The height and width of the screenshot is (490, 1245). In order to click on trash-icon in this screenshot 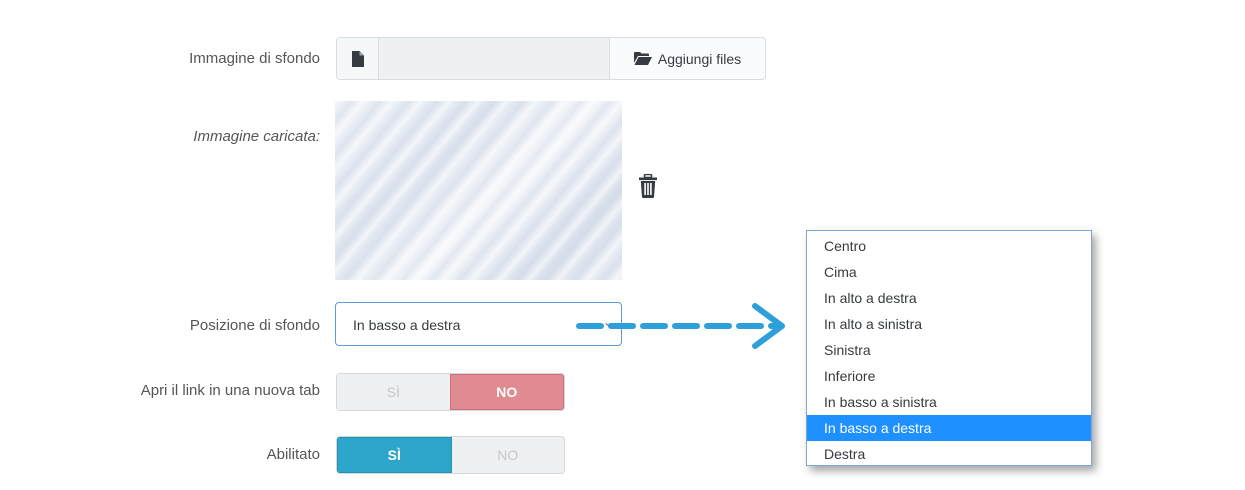, I will do `click(648, 186)`.